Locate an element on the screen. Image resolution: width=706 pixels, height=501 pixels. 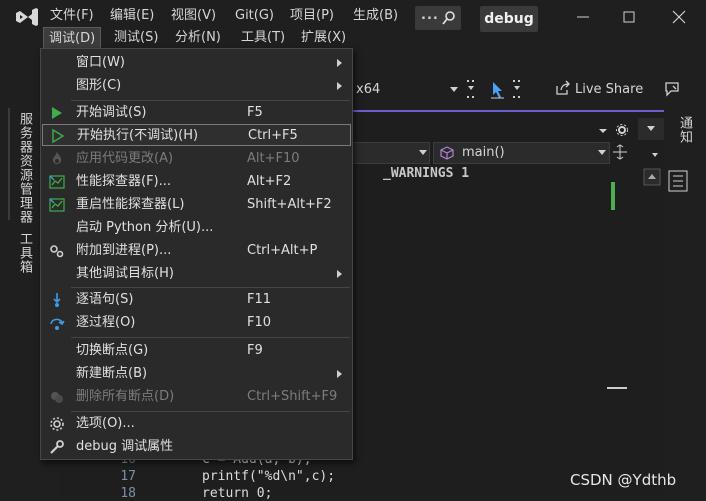
menu-analyze: 分析(N) is located at coordinates (198, 38).